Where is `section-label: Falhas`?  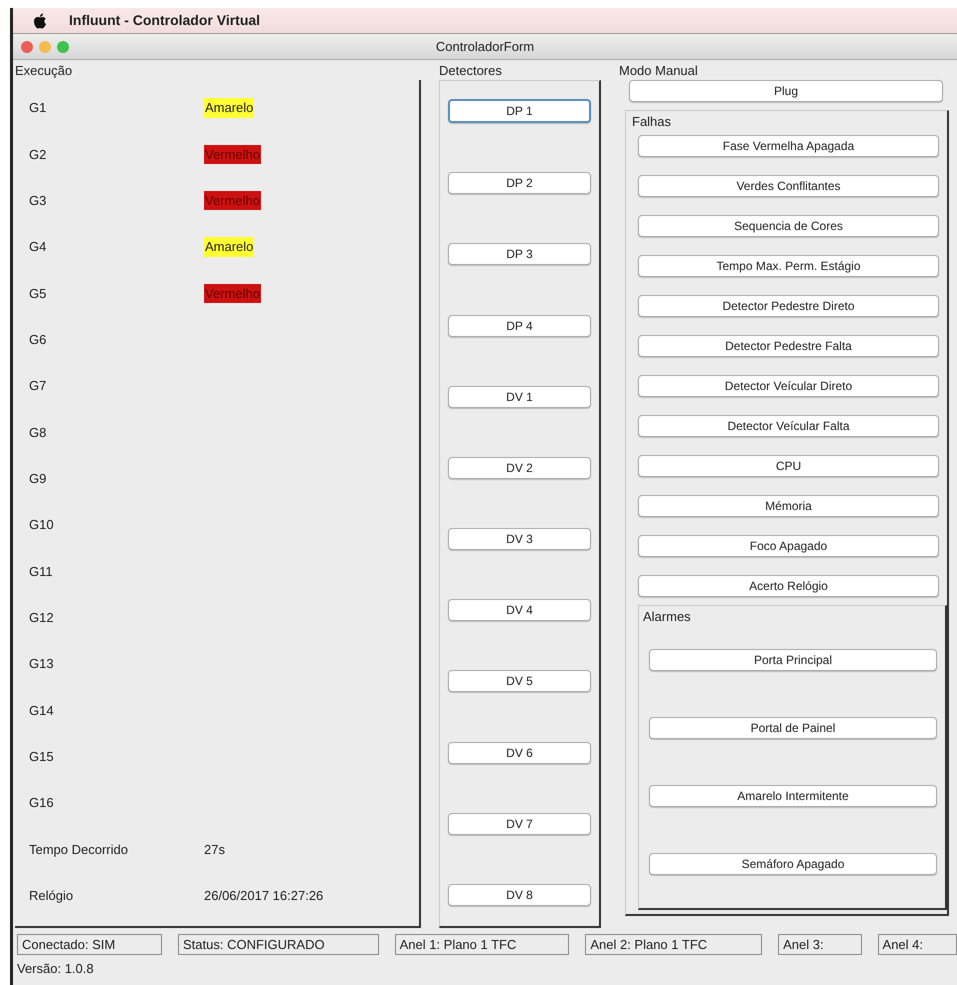
section-label: Falhas is located at coordinates (652, 122).